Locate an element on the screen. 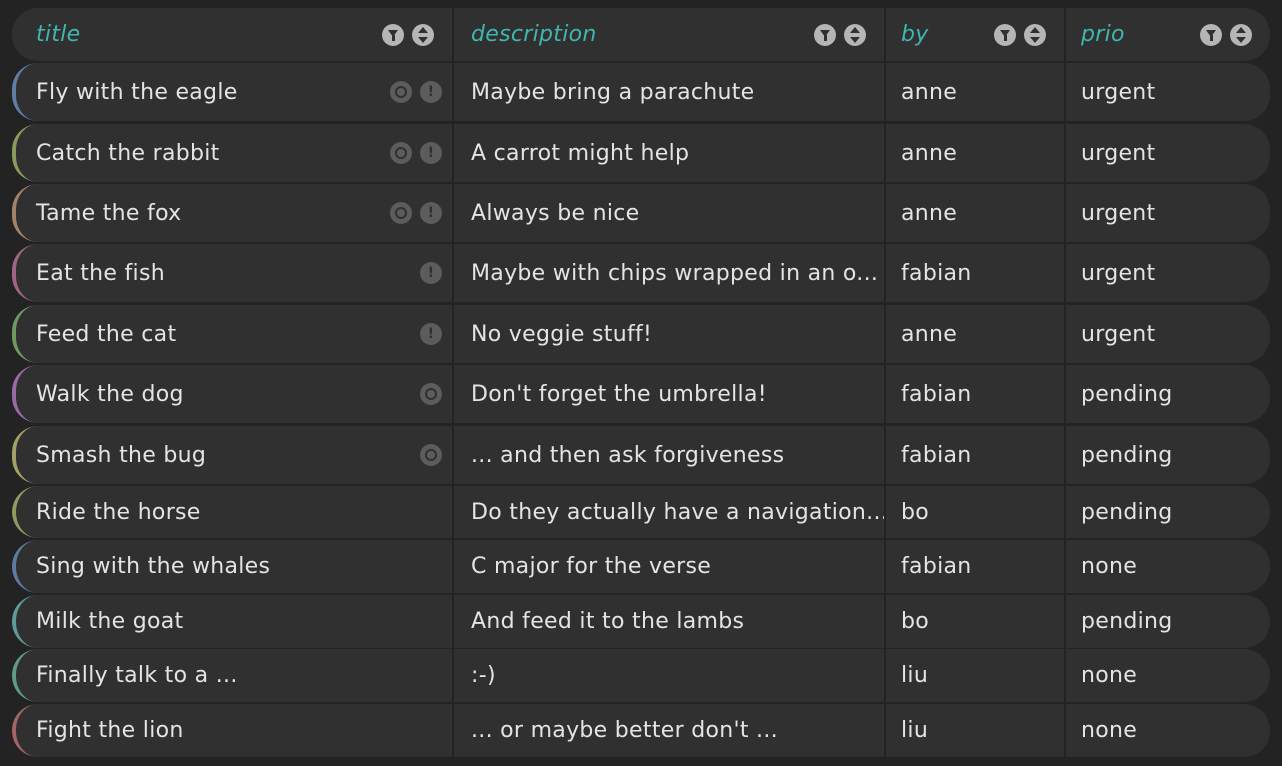 This screenshot has height=766, width=1282. cell-description: C major for the verse is located at coordinates (669, 566).